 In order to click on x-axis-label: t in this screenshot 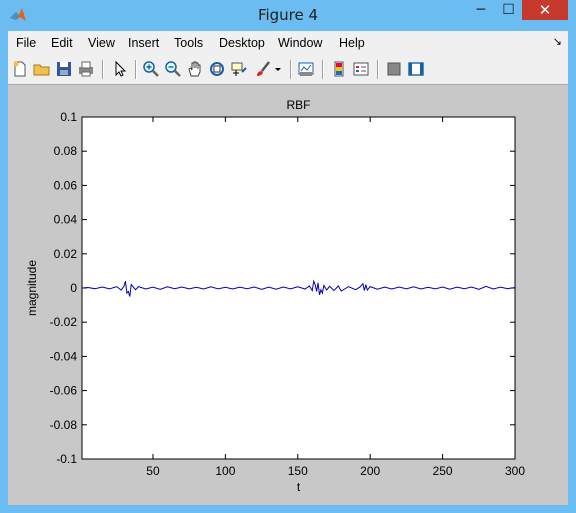, I will do `click(299, 487)`.